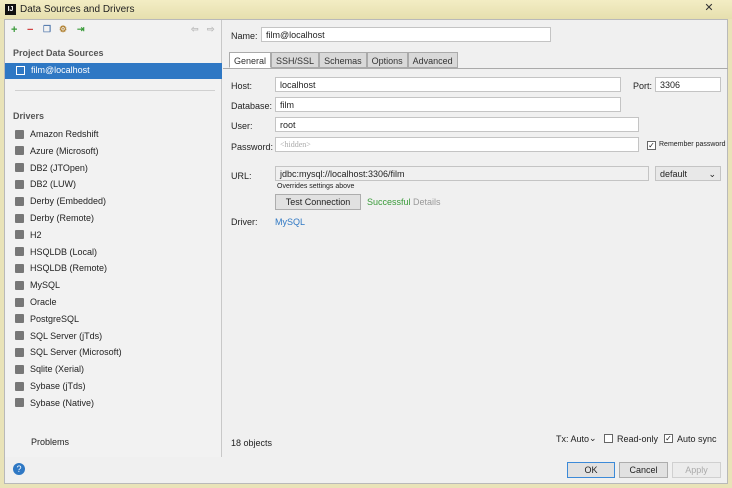 The height and width of the screenshot is (488, 732). What do you see at coordinates (366, 9) in the screenshot?
I see `title-bar: IJ Data Sources and Drivers ✕` at bounding box center [366, 9].